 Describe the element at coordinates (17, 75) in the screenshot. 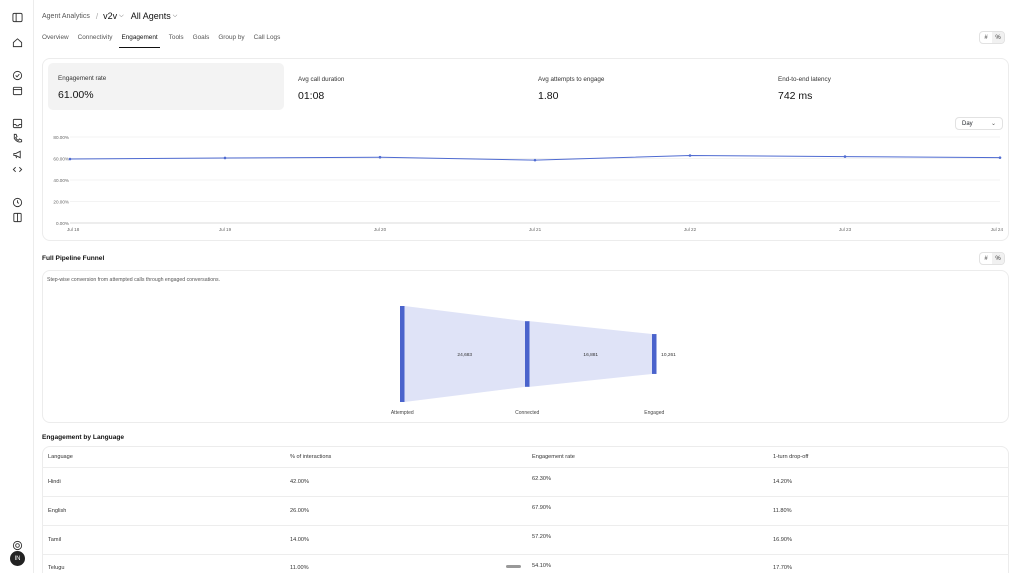

I see `check-circle-icon` at that location.